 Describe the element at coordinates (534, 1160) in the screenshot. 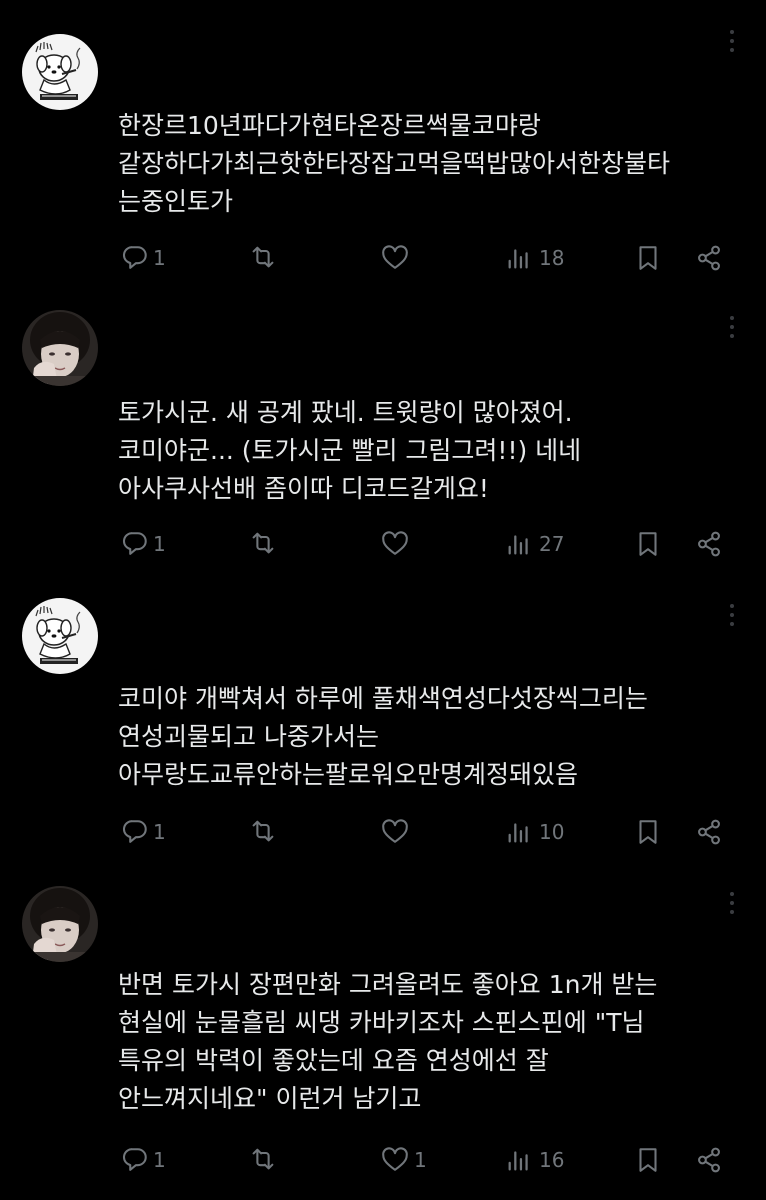

I see `views-button: 16` at that location.